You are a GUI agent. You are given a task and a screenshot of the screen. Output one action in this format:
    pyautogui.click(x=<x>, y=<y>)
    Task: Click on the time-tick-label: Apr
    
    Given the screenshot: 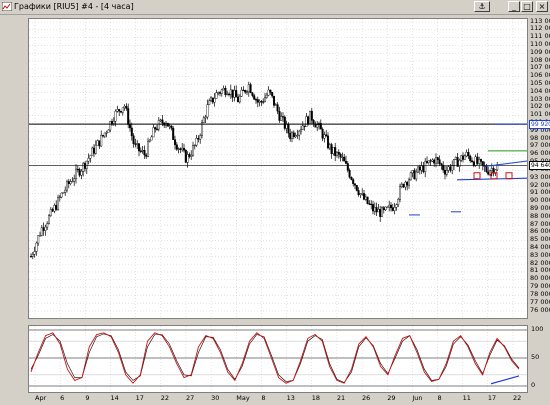 What is the action you would take?
    pyautogui.click(x=41, y=398)
    